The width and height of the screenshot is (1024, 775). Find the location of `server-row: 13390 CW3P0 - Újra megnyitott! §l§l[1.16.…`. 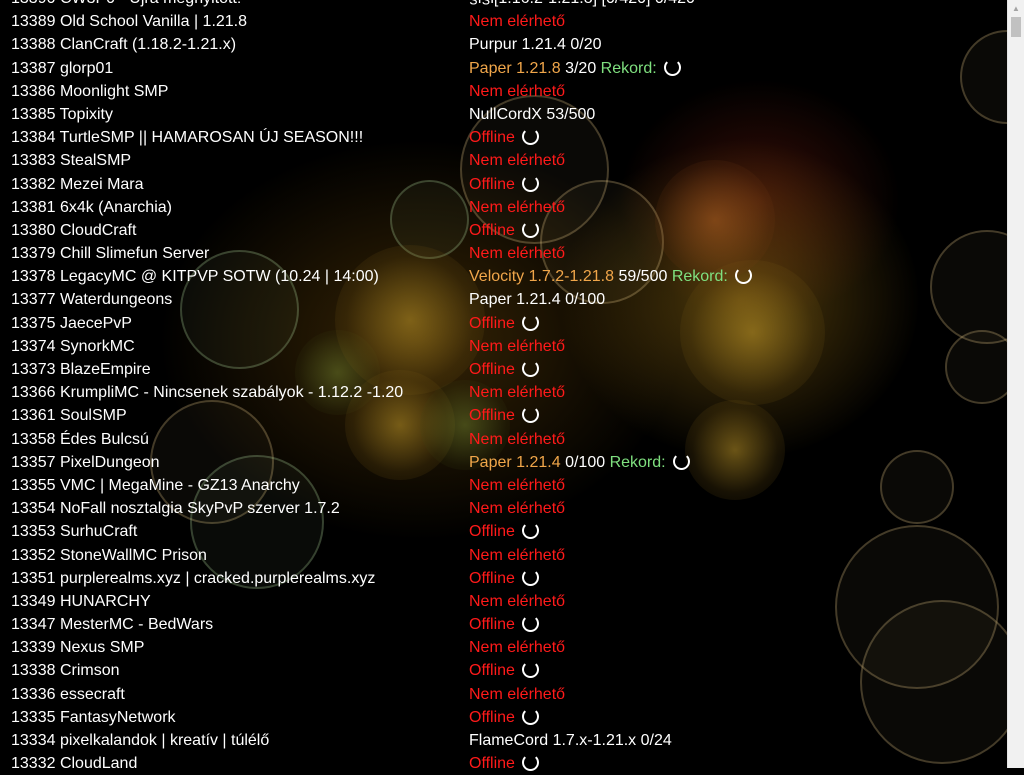

server-row: 13390 CW3P0 - Újra megnyitott! §l§l[1.16.… is located at coordinates (503, 5).